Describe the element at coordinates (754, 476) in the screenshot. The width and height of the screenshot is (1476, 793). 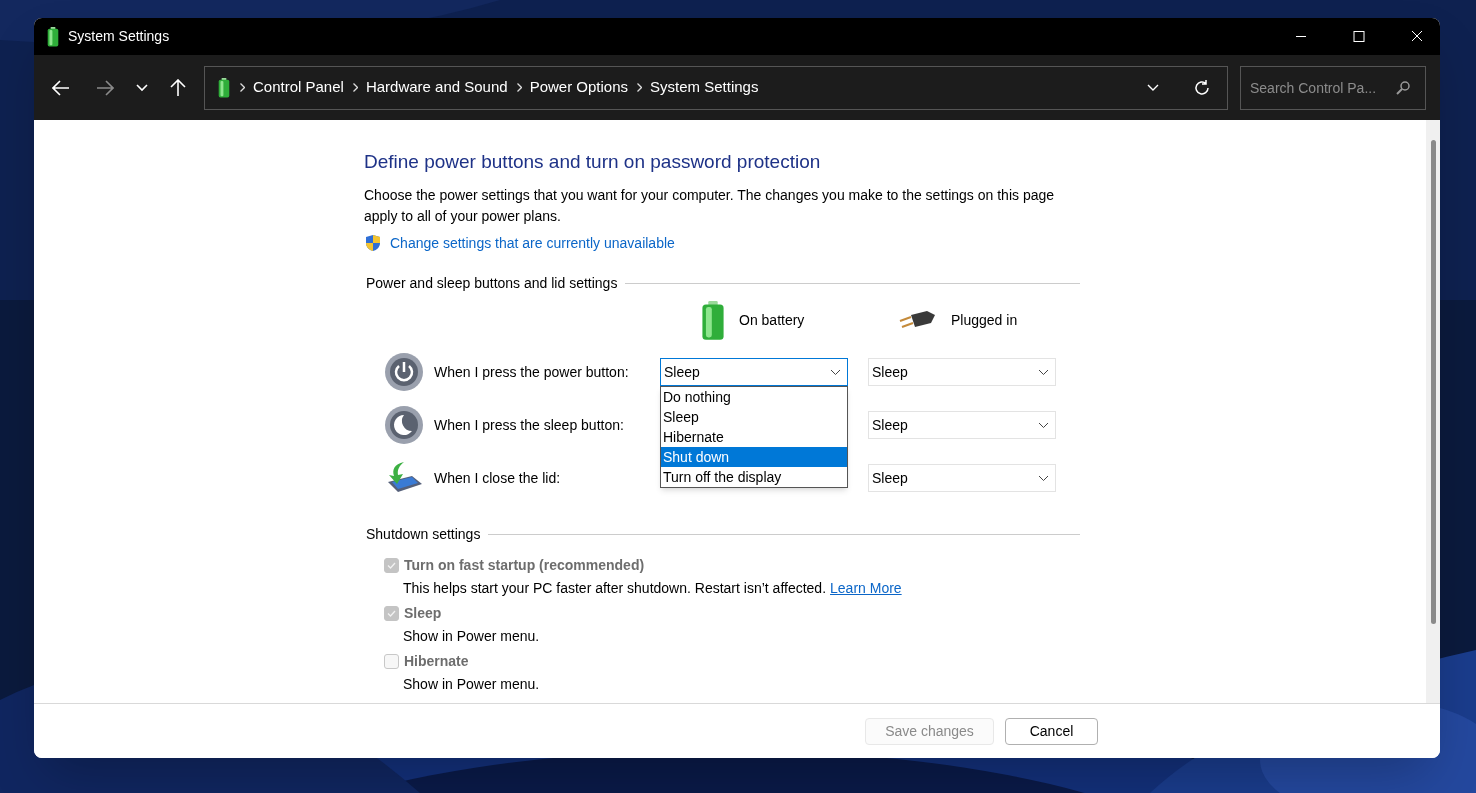
I see `dropdown-option: Turn off the display` at that location.